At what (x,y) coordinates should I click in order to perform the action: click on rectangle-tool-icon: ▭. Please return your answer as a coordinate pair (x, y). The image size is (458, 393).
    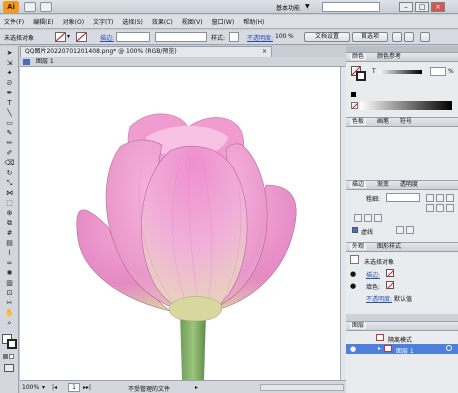
    Looking at the image, I should click on (9, 123).